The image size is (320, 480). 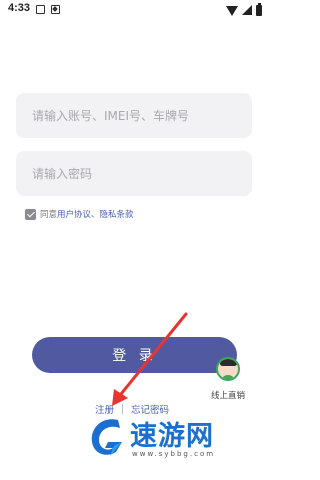 What do you see at coordinates (150, 359) in the screenshot?
I see `annotation-arrow-icon` at bounding box center [150, 359].